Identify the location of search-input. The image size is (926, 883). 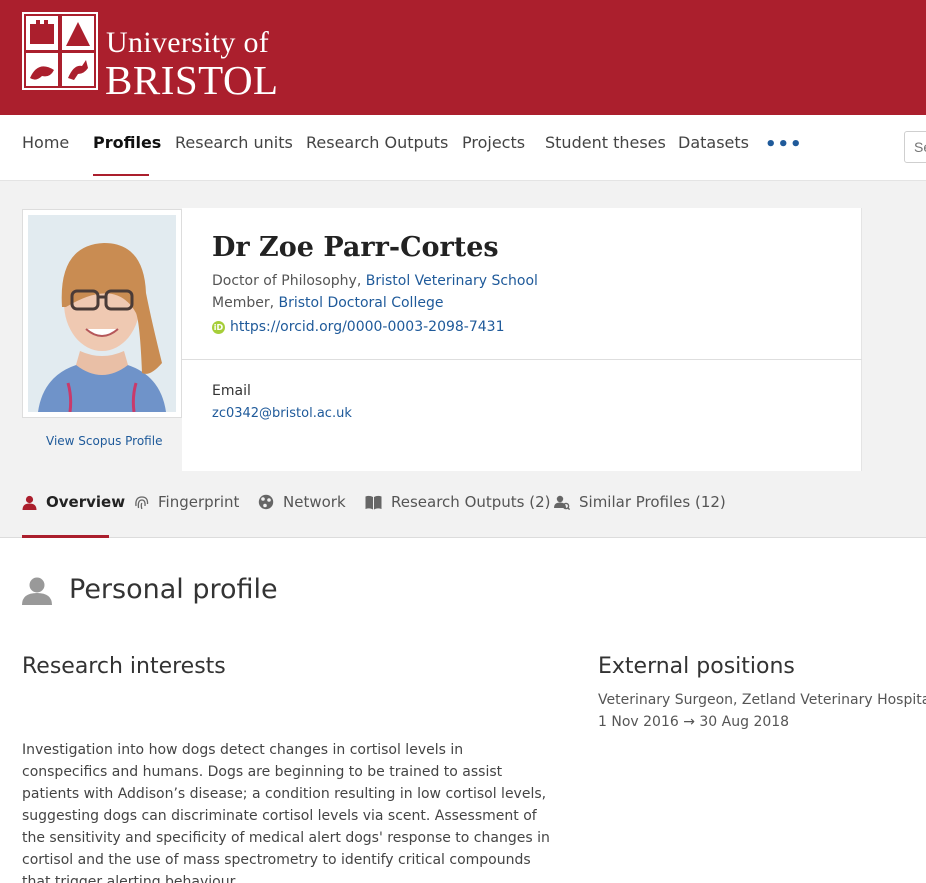
(915, 147).